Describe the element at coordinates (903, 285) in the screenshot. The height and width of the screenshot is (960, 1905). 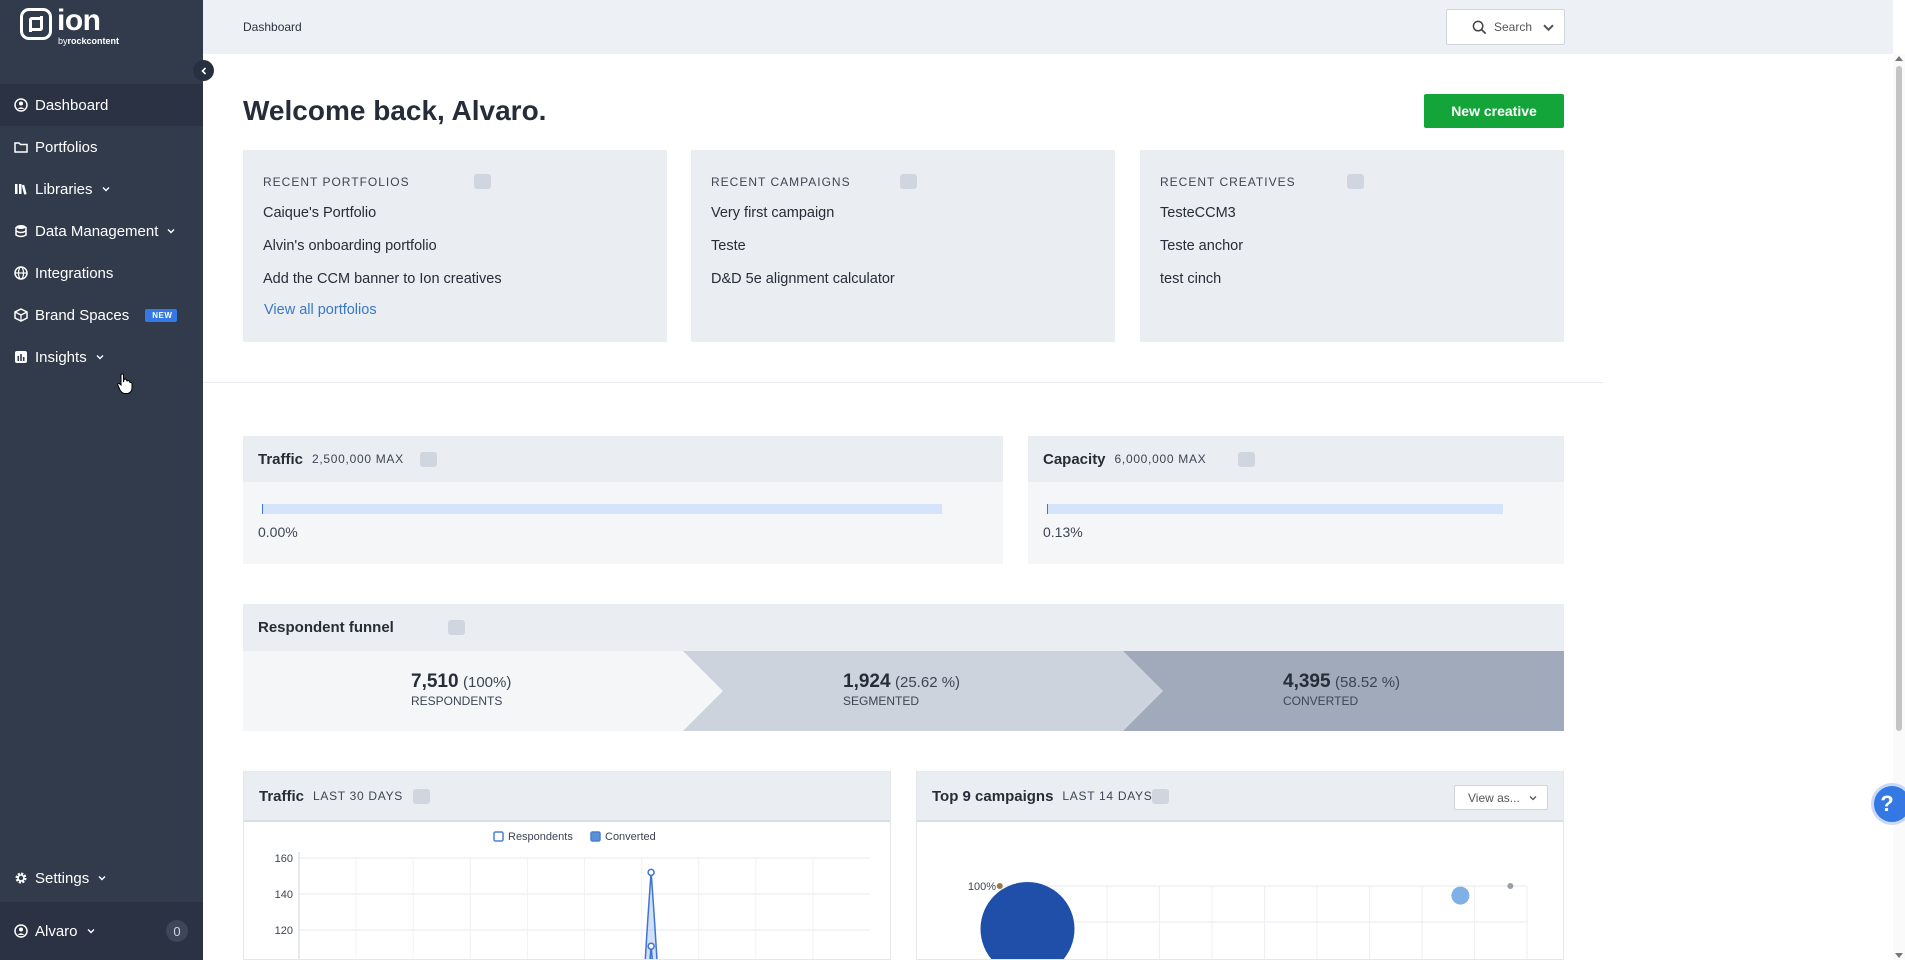
I see `list-item: D&D 5e alignment calculator` at that location.